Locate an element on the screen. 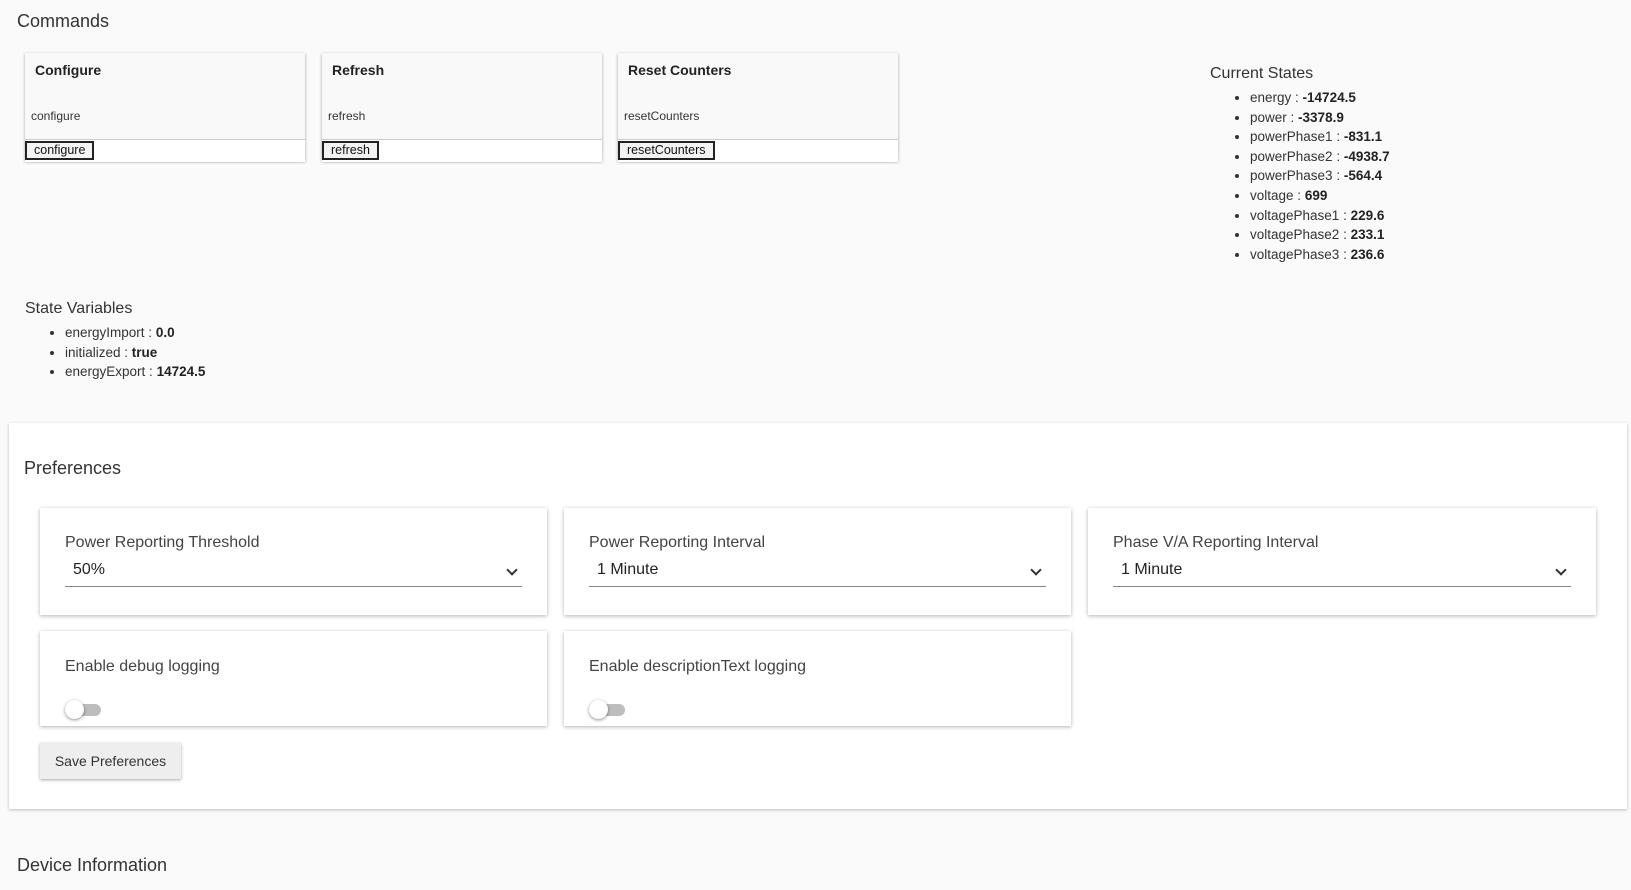  pref-label: Enable debug logging is located at coordinates (142, 666).